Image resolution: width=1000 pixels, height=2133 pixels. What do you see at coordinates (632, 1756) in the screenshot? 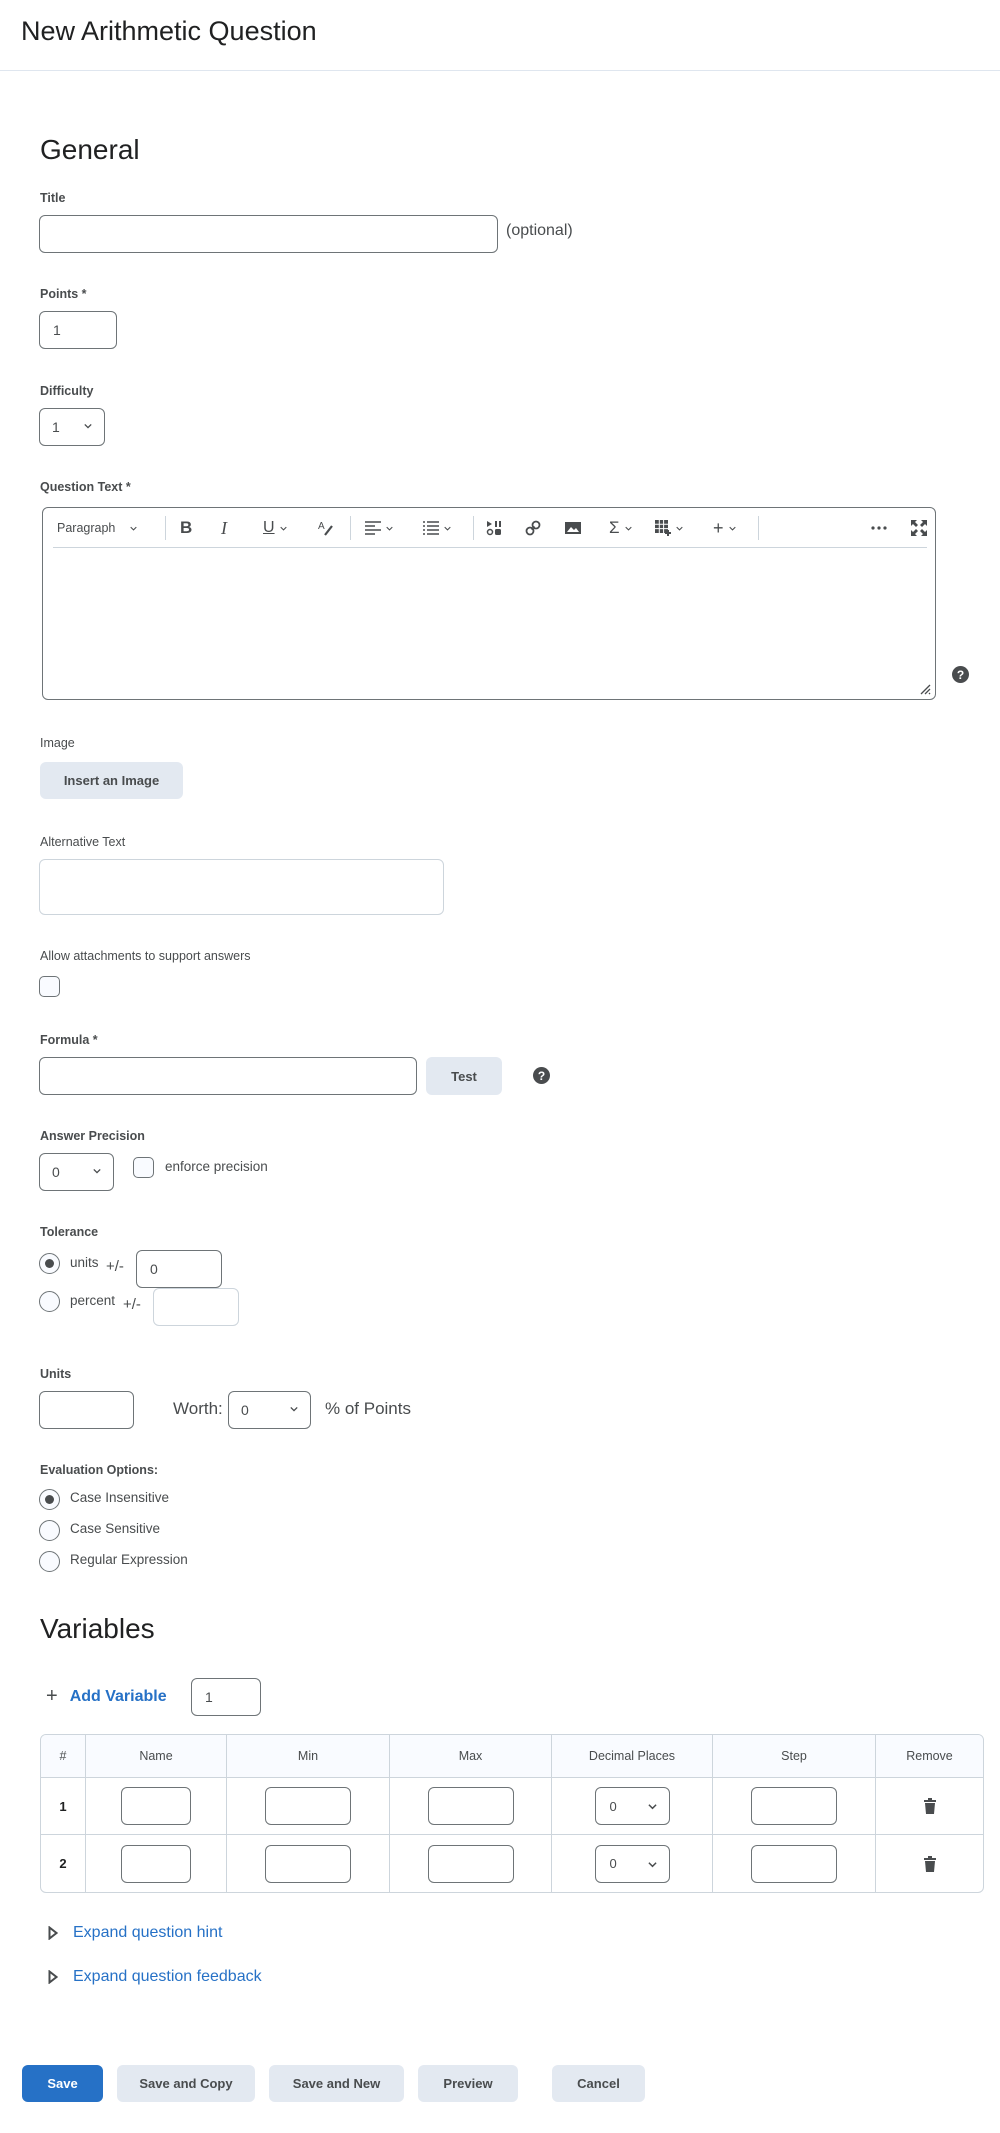
I see `column-header-decimal-places: Decimal Places` at bounding box center [632, 1756].